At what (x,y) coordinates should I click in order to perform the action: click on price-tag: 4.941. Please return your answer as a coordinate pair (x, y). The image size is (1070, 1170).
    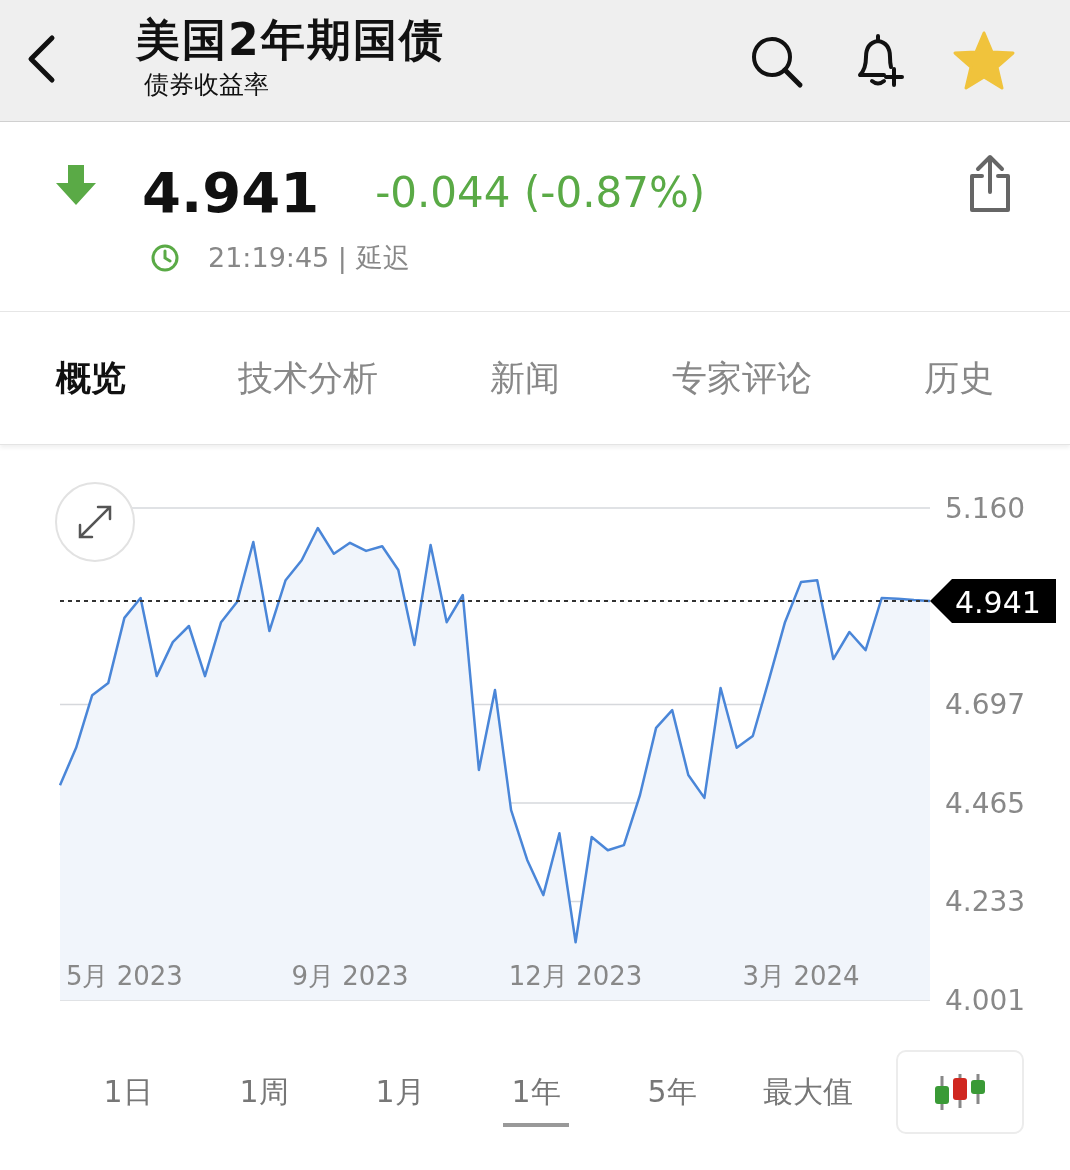
    Looking at the image, I should click on (993, 600).